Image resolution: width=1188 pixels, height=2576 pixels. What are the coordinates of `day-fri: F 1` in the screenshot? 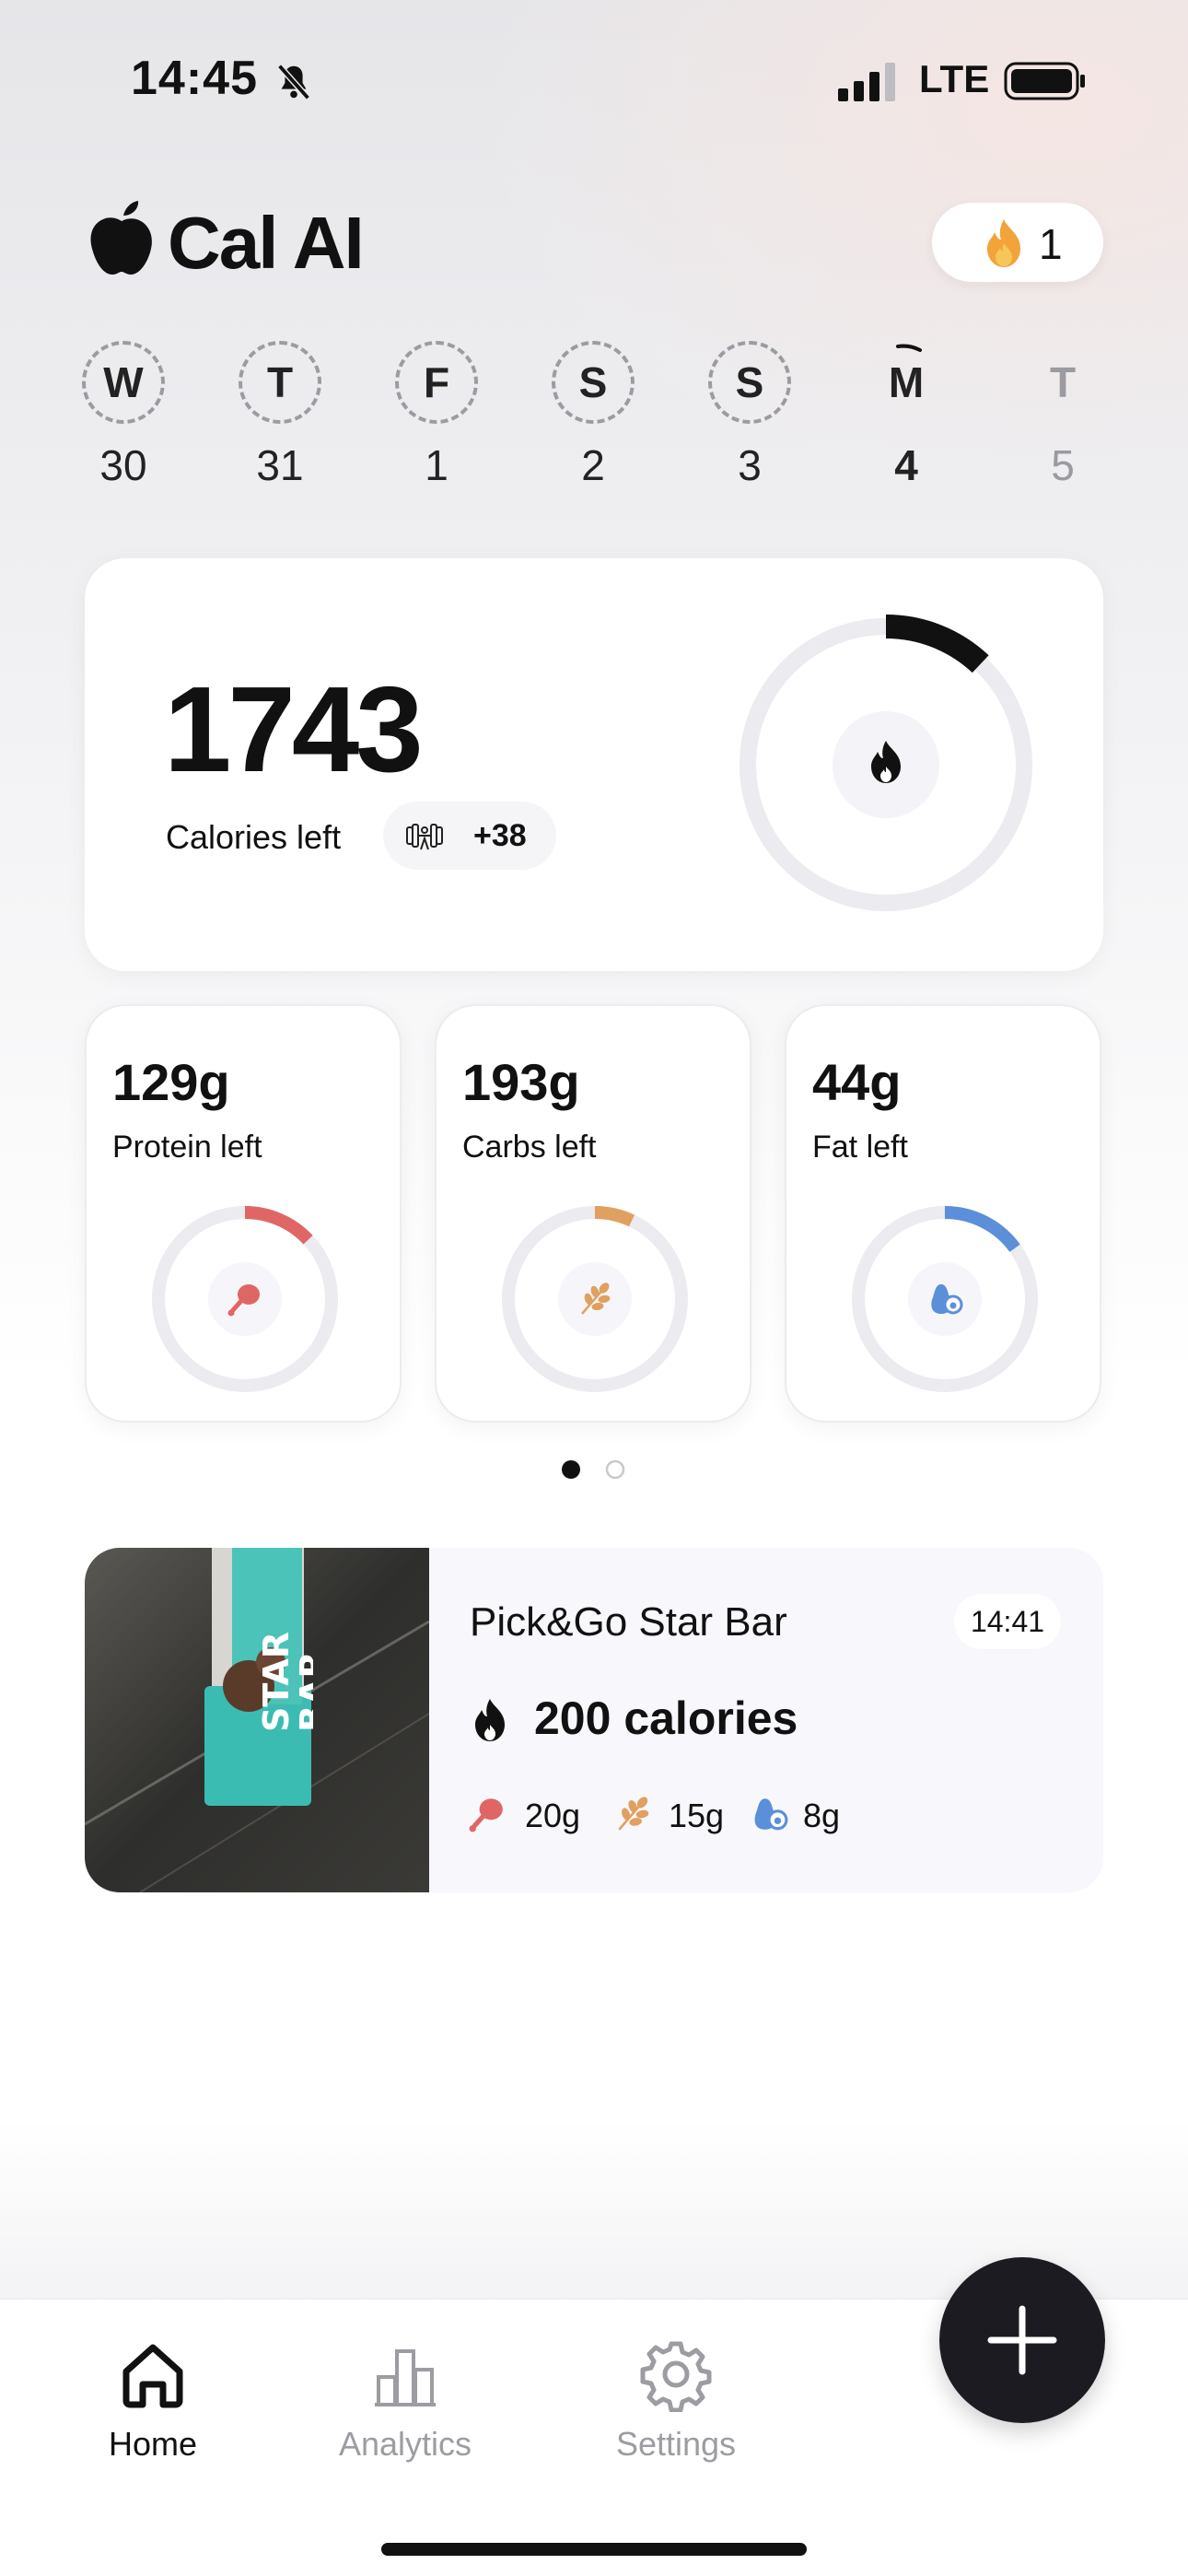 It's located at (436, 415).